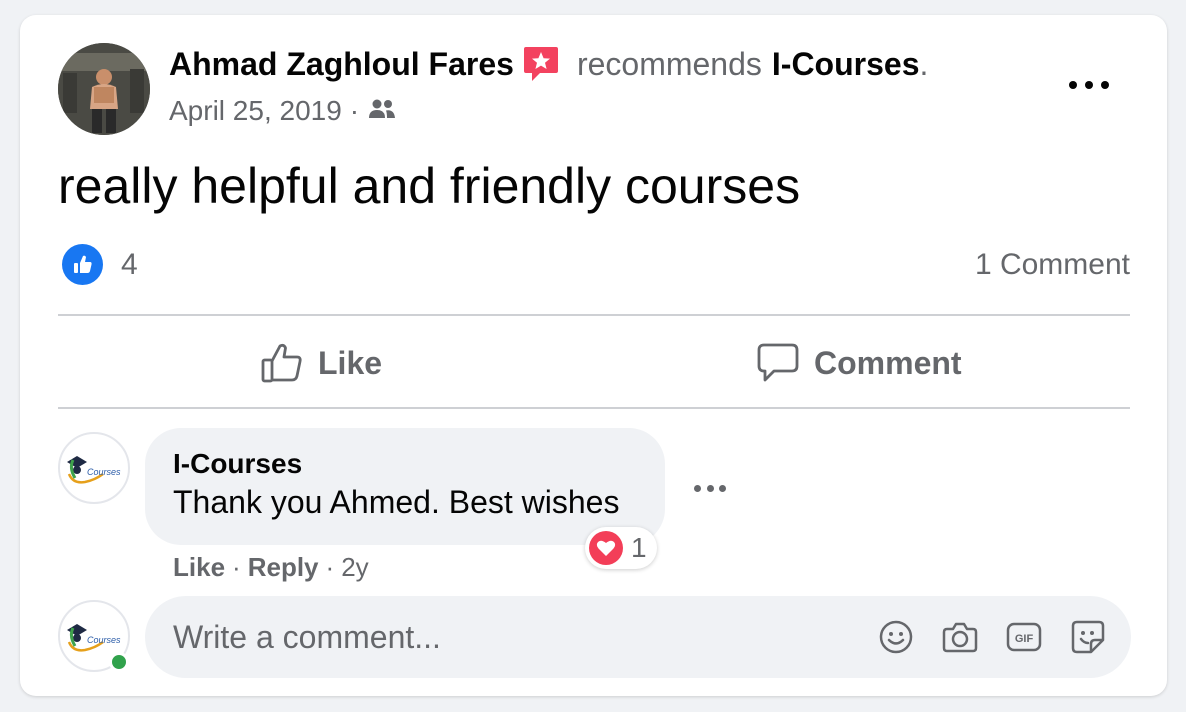  Describe the element at coordinates (396, 502) in the screenshot. I see `comment-text: Thank you Ahmed. Best wishes` at that location.